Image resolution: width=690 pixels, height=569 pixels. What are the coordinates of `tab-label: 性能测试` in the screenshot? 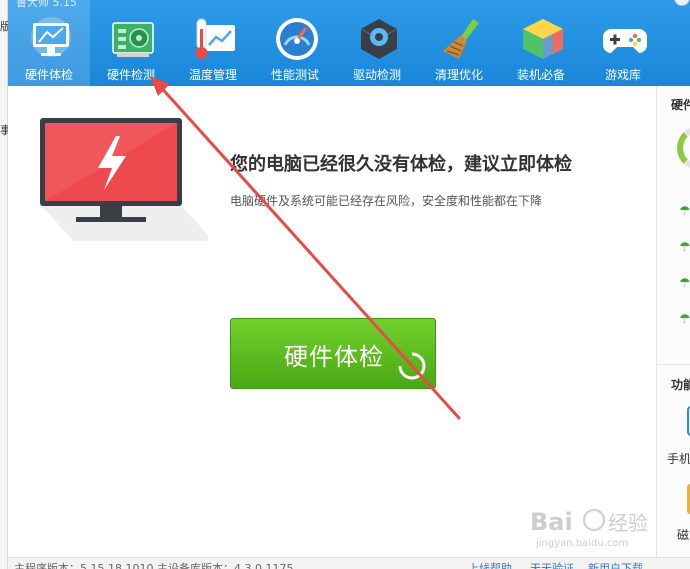 It's located at (294, 75).